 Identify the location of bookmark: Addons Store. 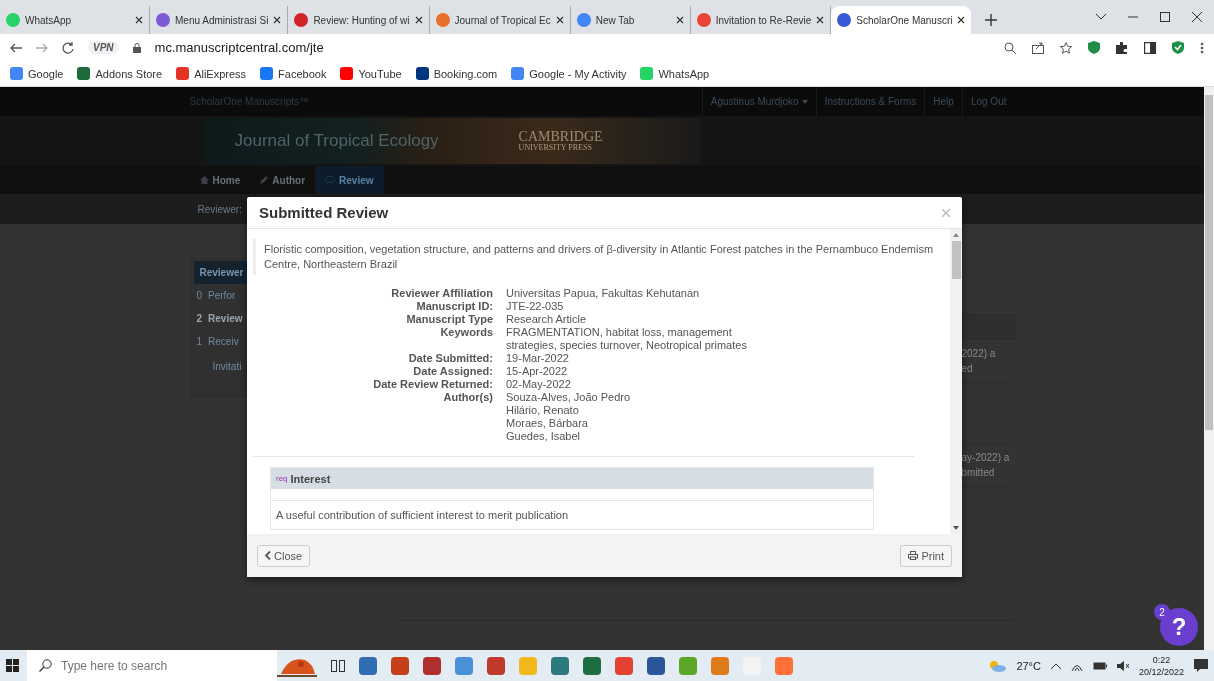
(120, 73).